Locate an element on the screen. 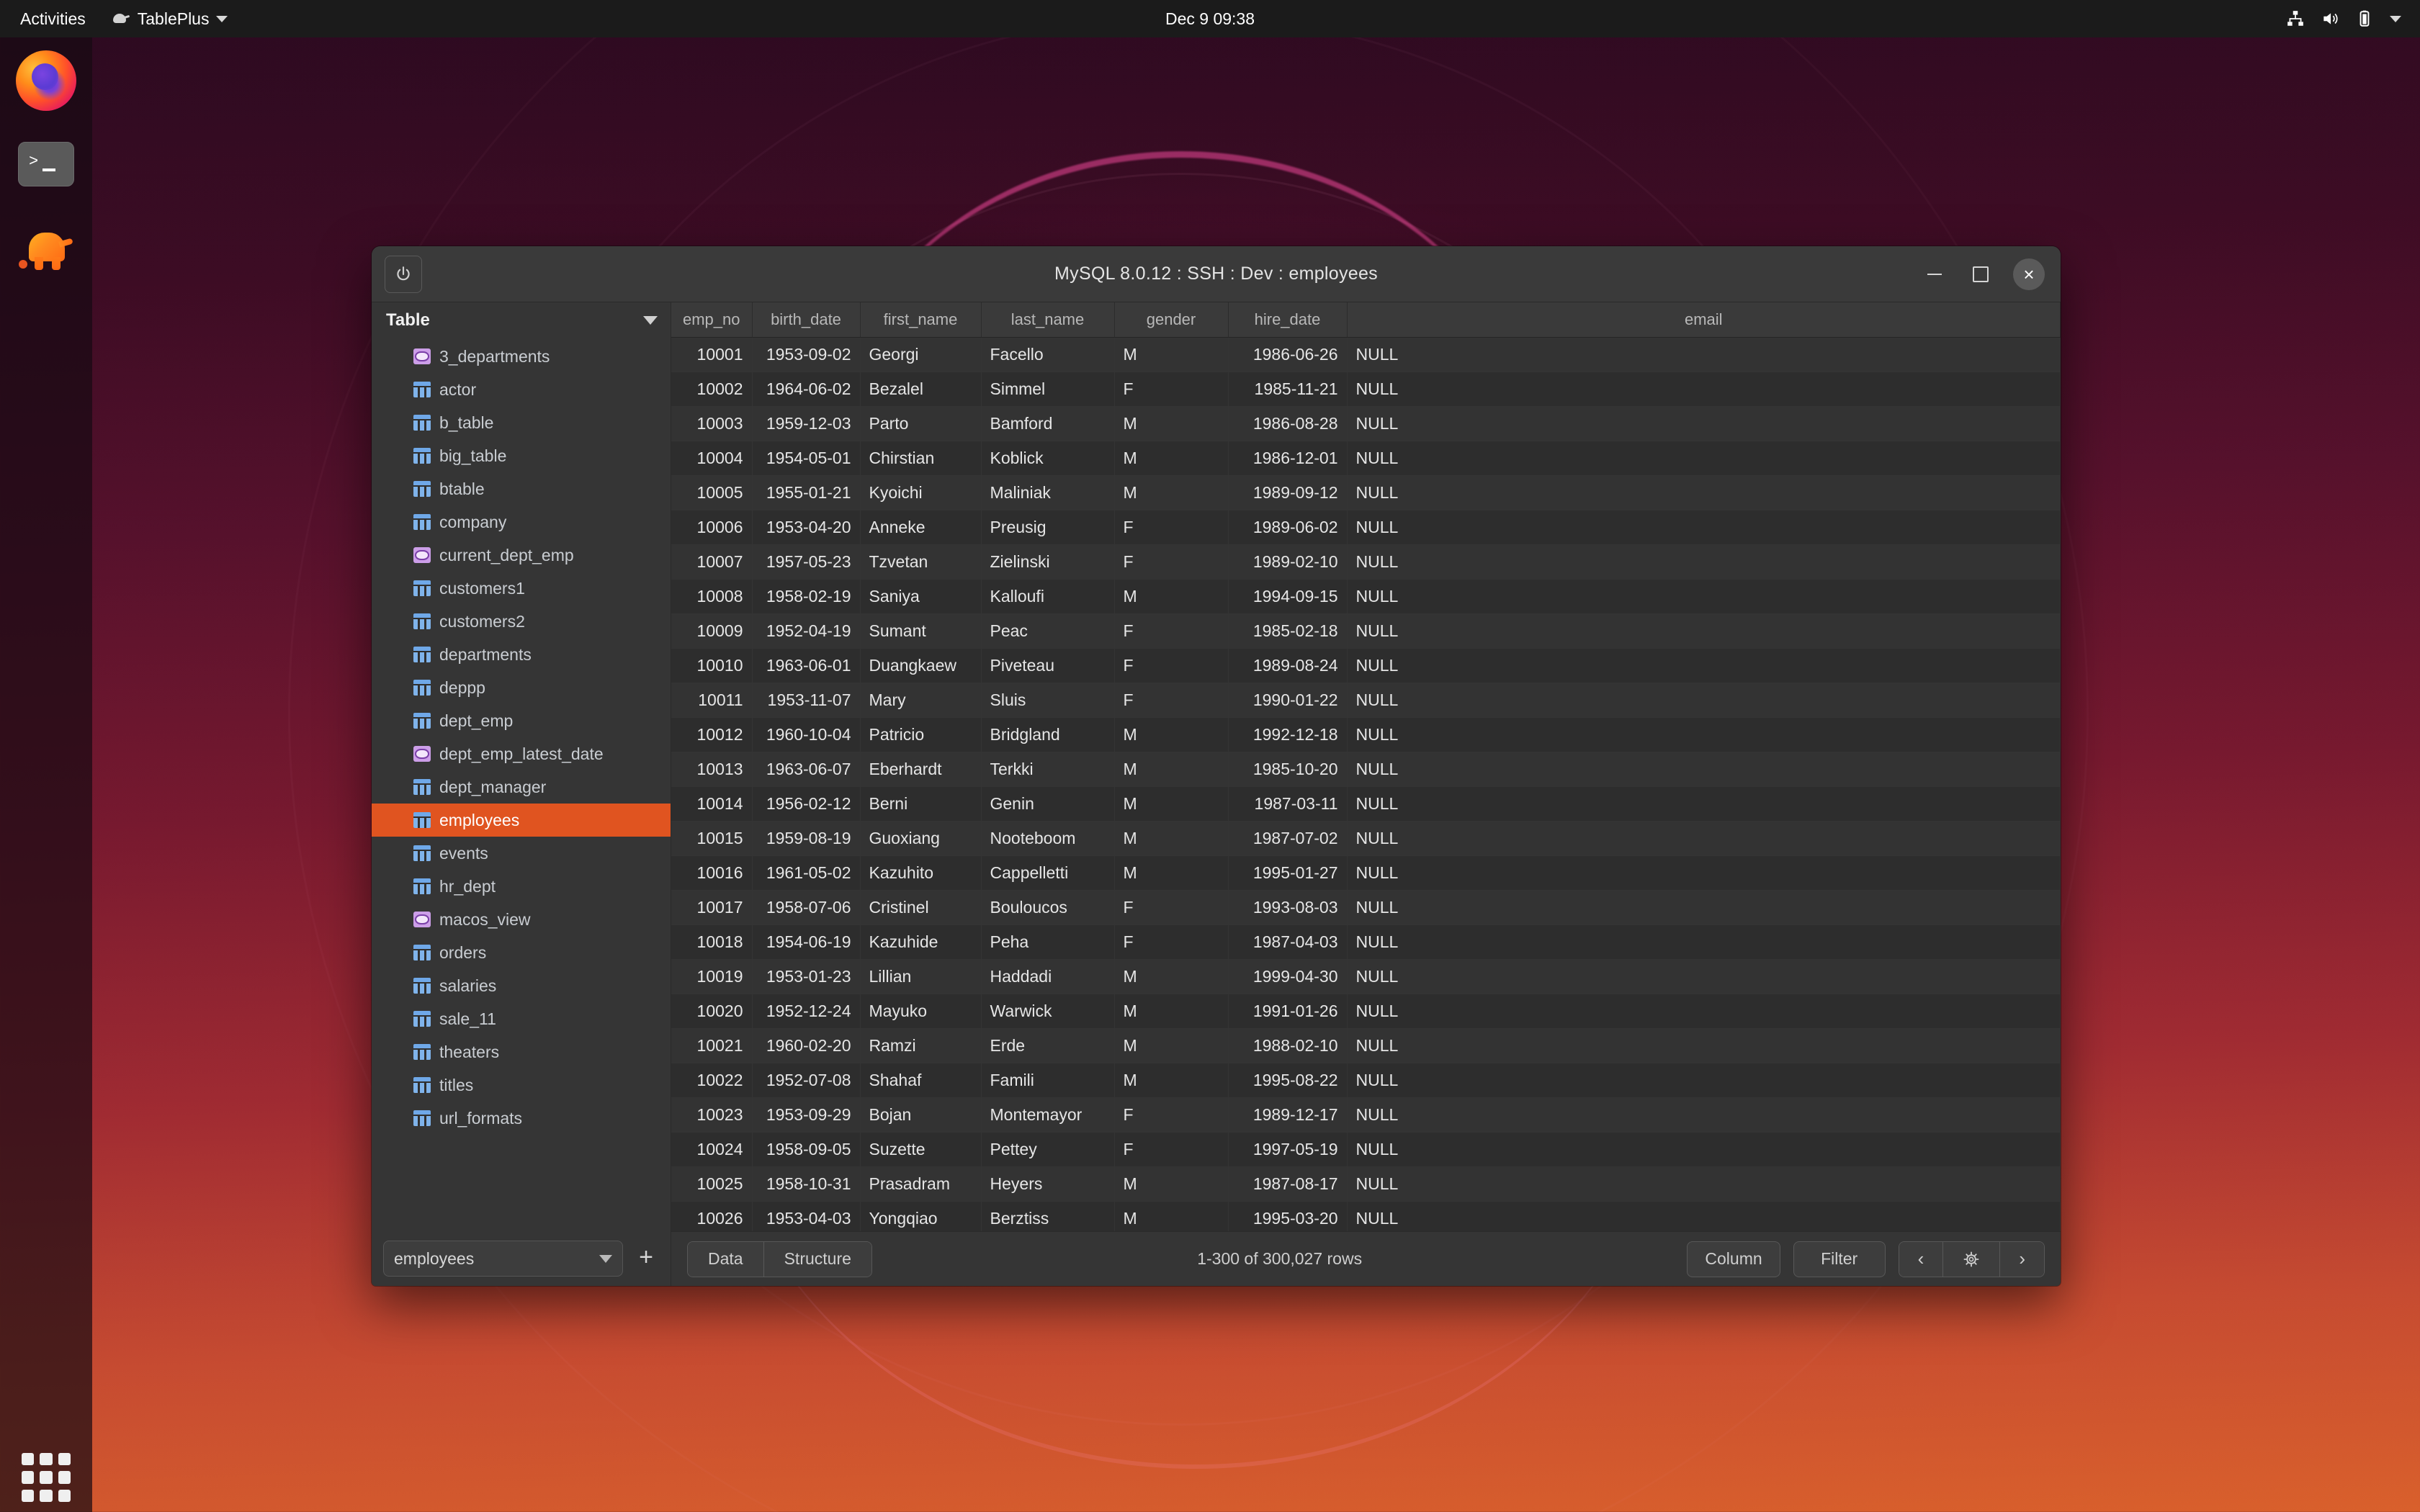  table-list-item: dept_emp_latest_date is located at coordinates (521, 753).